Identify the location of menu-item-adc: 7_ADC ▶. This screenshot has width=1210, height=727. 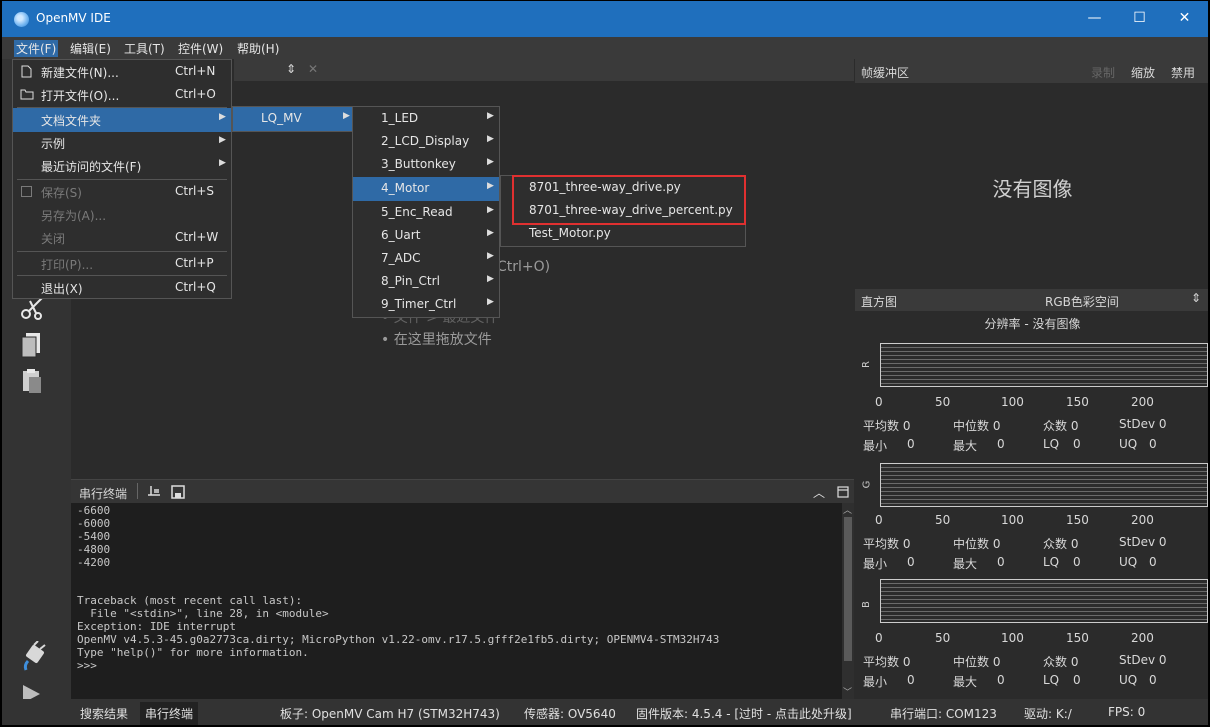
(426, 259).